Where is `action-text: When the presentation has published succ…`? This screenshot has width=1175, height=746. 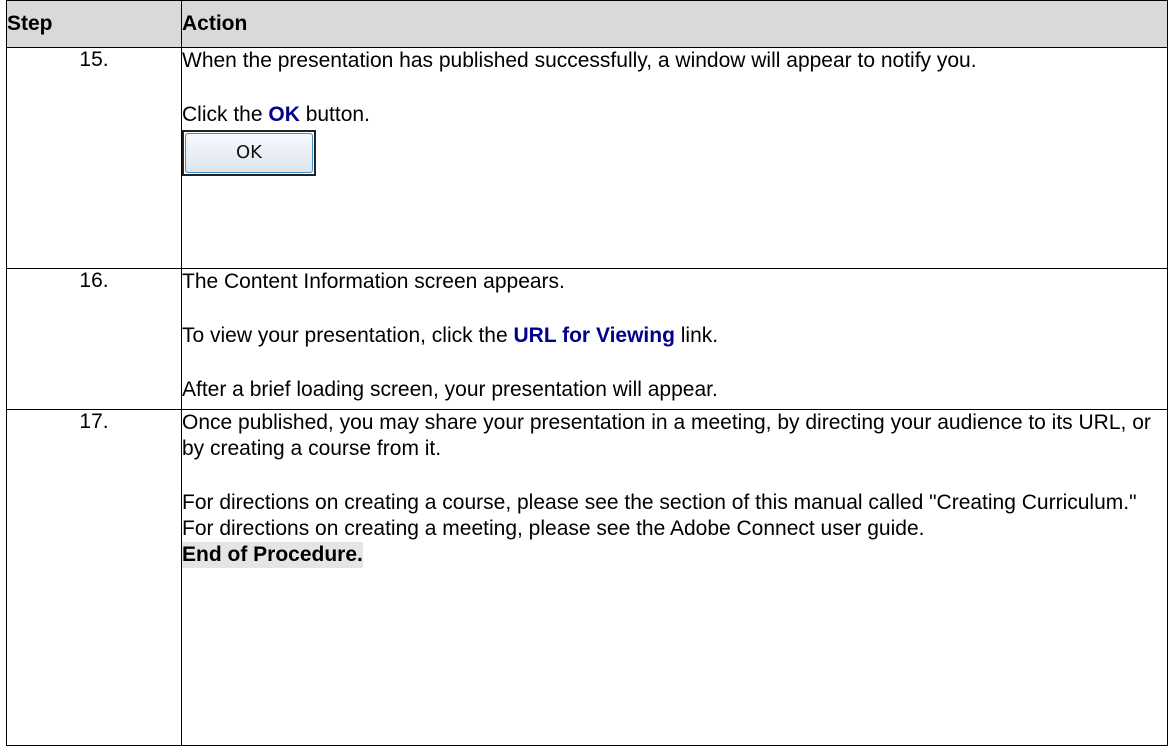 action-text: When the presentation has published succ… is located at coordinates (579, 60).